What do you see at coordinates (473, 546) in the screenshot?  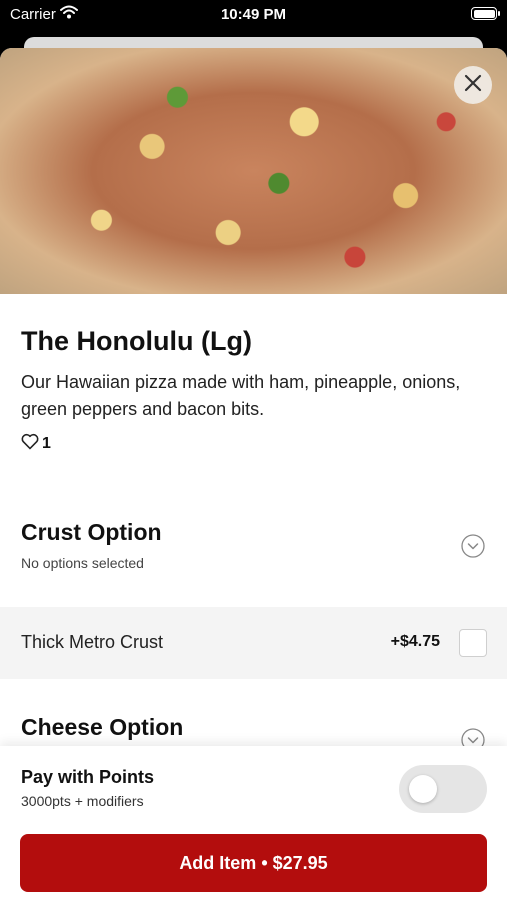 I see `chevron-down-icon` at bounding box center [473, 546].